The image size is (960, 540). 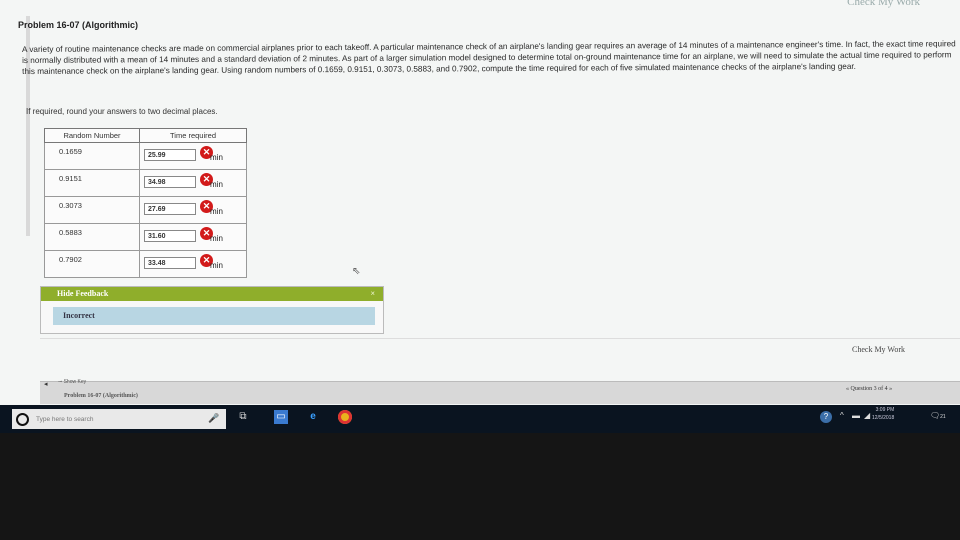 I want to click on cortana-icon, so click(x=22, y=419).